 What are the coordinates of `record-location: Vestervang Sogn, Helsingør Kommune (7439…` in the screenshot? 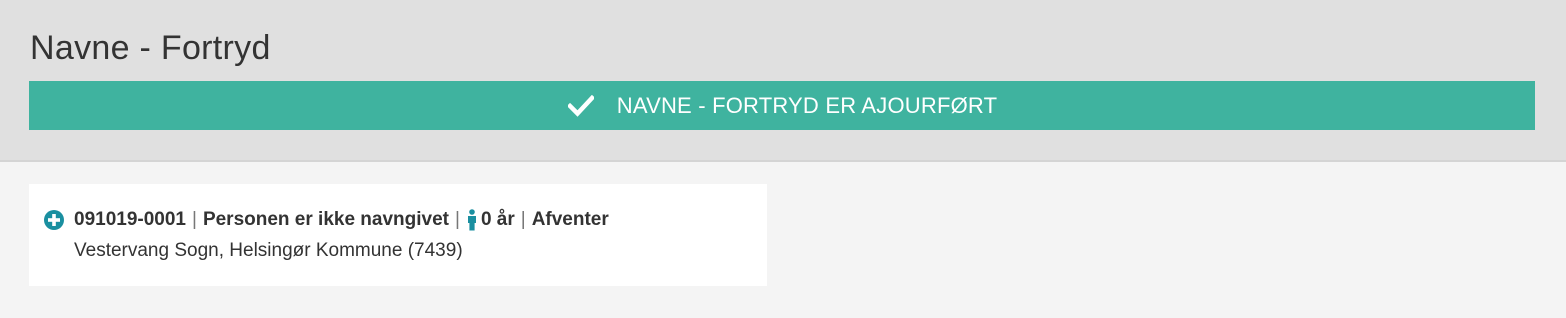 It's located at (268, 250).